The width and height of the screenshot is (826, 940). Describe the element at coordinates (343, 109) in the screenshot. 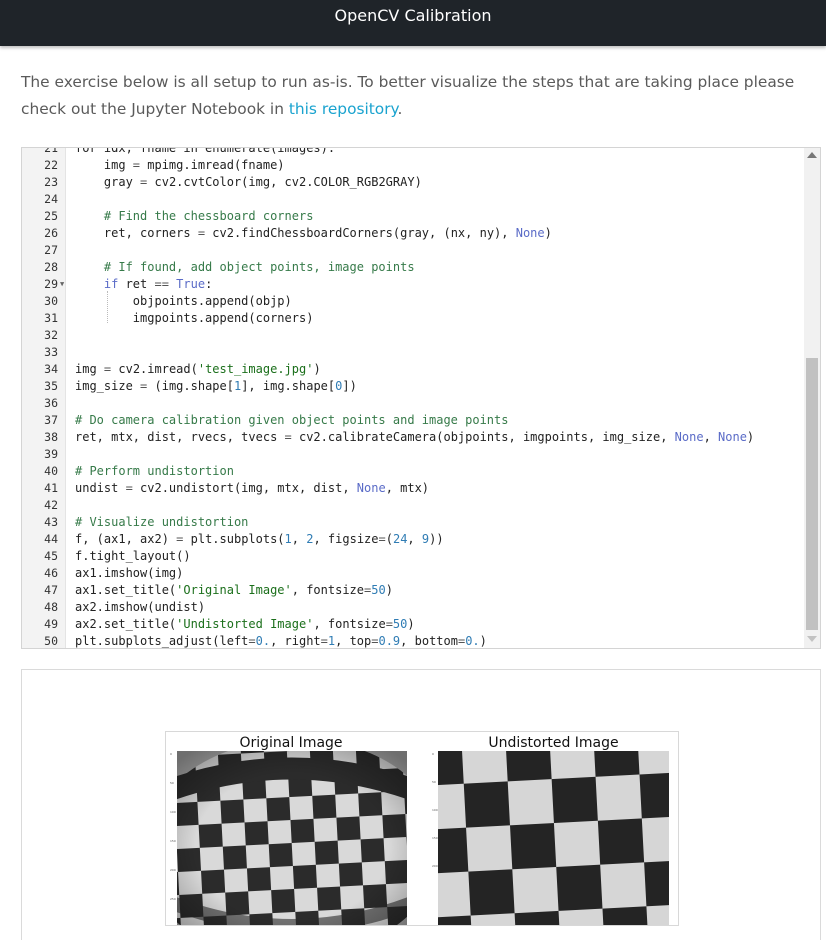

I see `repository-link: this repository` at that location.